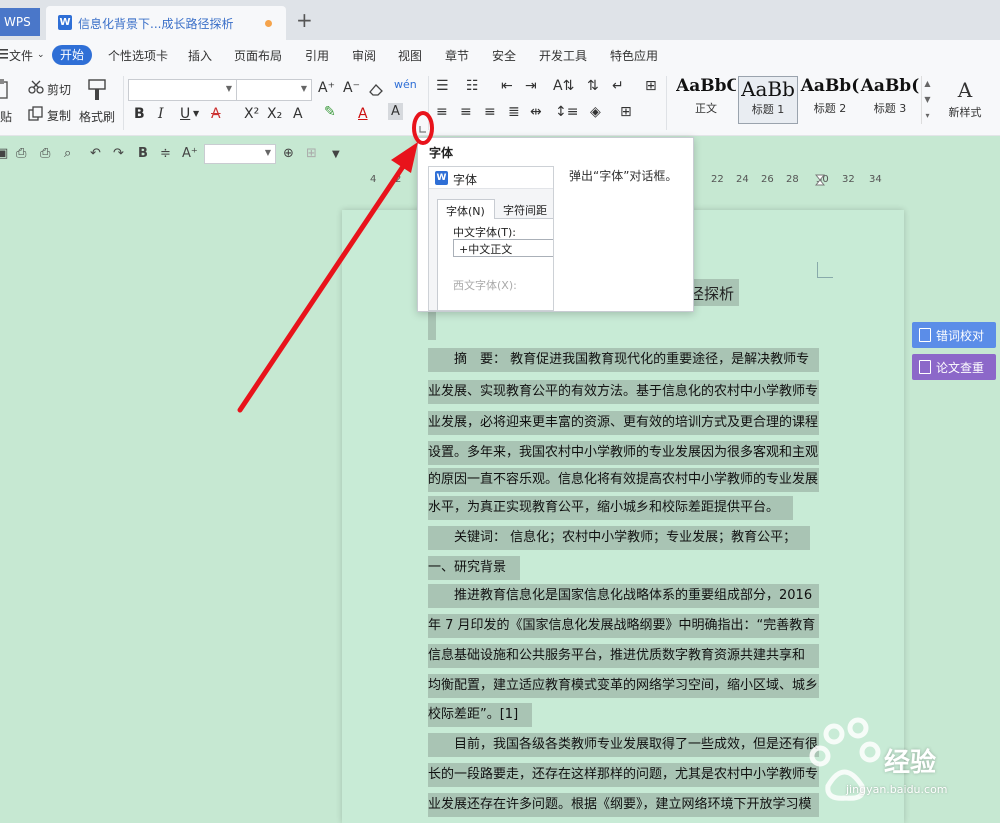 The width and height of the screenshot is (1000, 823). Describe the element at coordinates (97, 116) in the screenshot. I see `format-painter-button: 格式刷` at that location.